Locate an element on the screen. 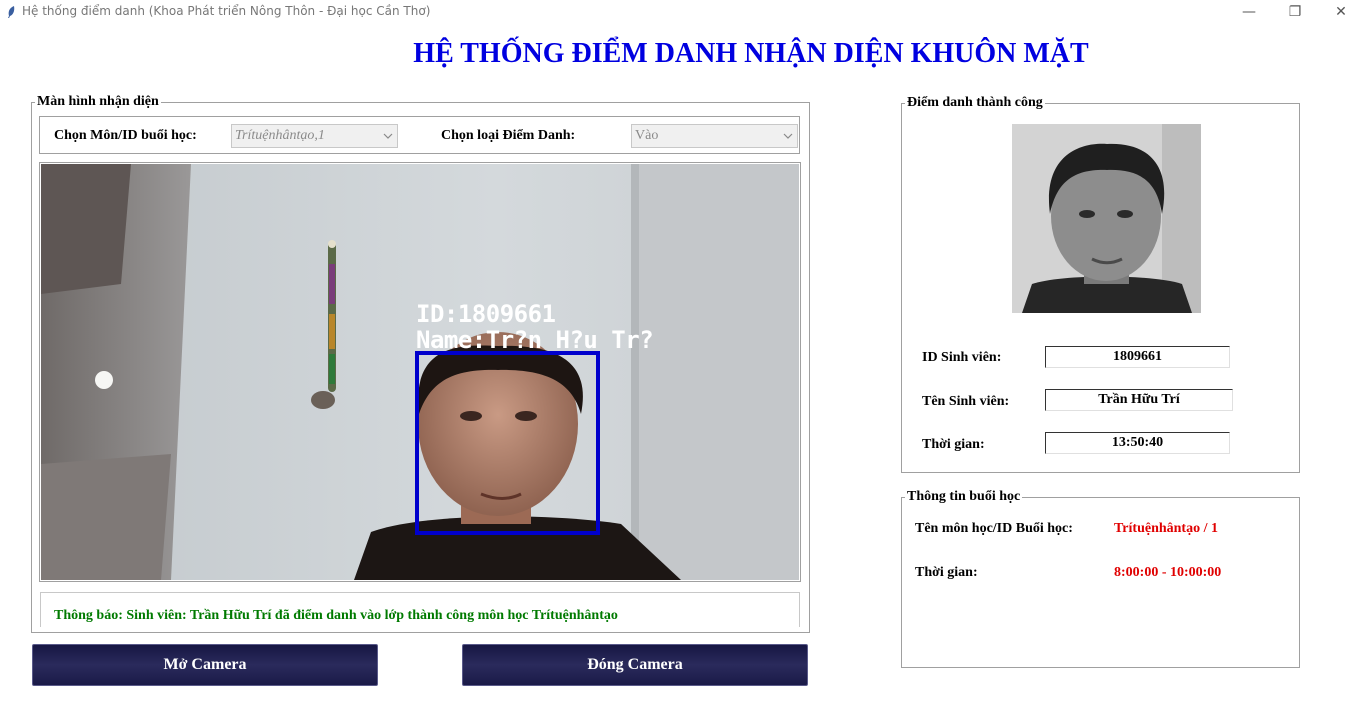  restore-icon: ❐ is located at coordinates (1295, 12).